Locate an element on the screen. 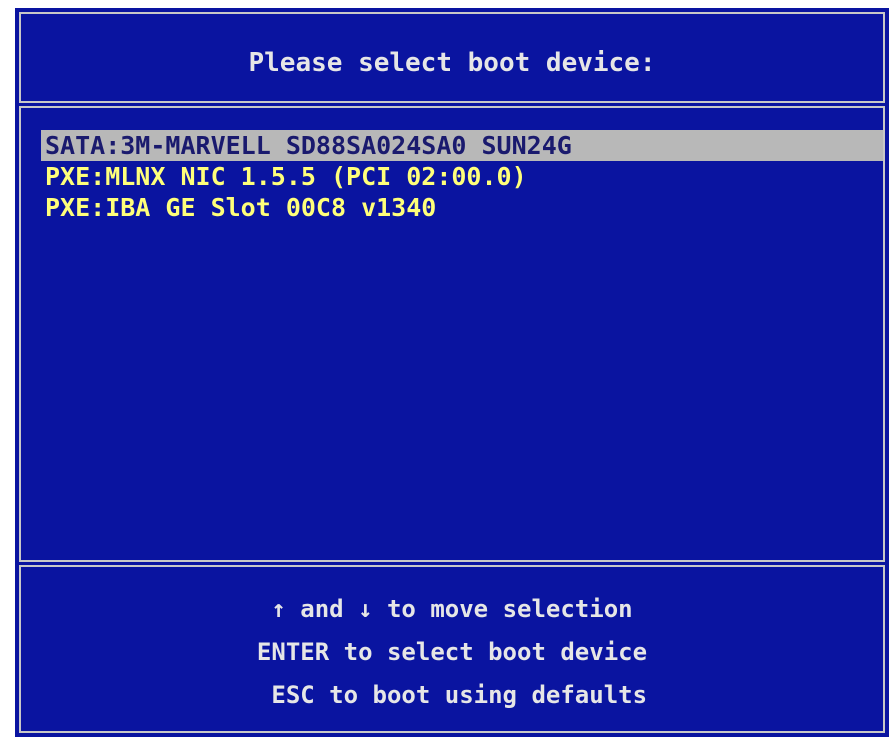 The height and width of the screenshot is (737, 889). footer-divider is located at coordinates (452, 563).